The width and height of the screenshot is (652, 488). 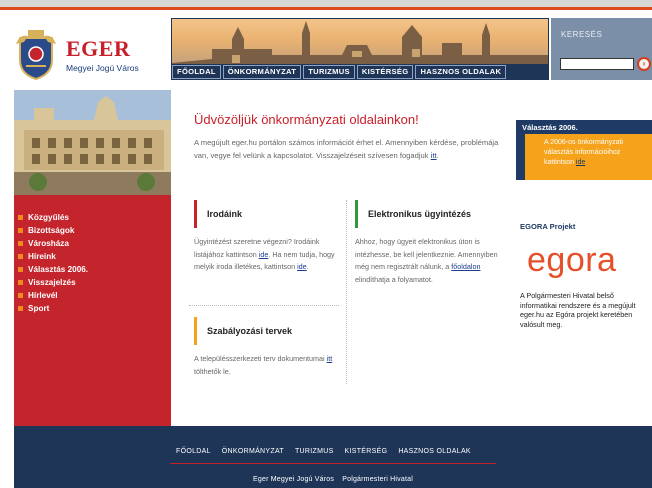 I want to click on election-link: ide, so click(x=580, y=162).